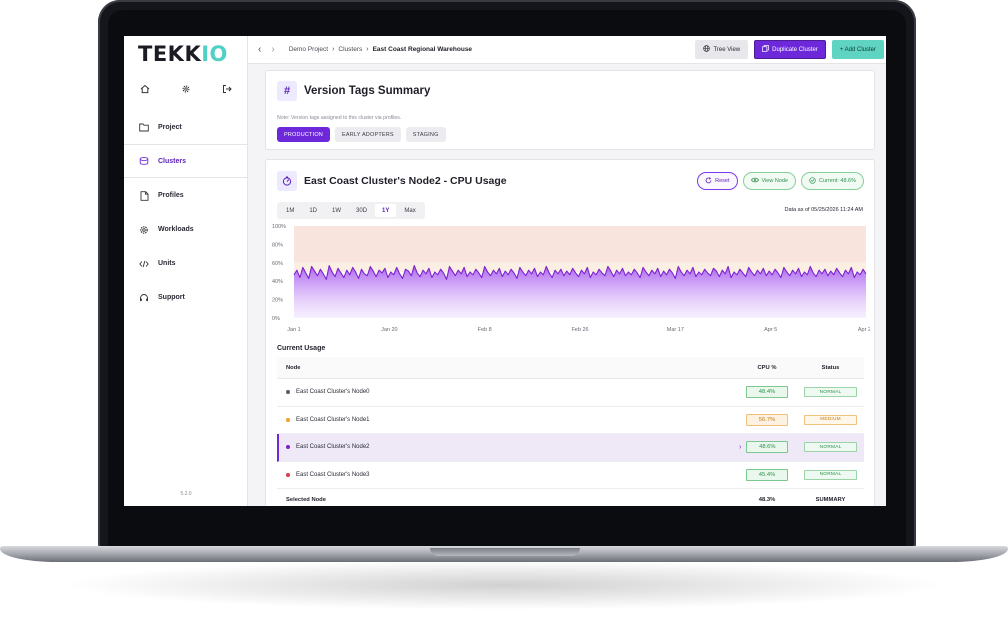 Image resolution: width=1008 pixels, height=623 pixels. I want to click on node-name: East Coast Cluster's Node2, so click(333, 447).